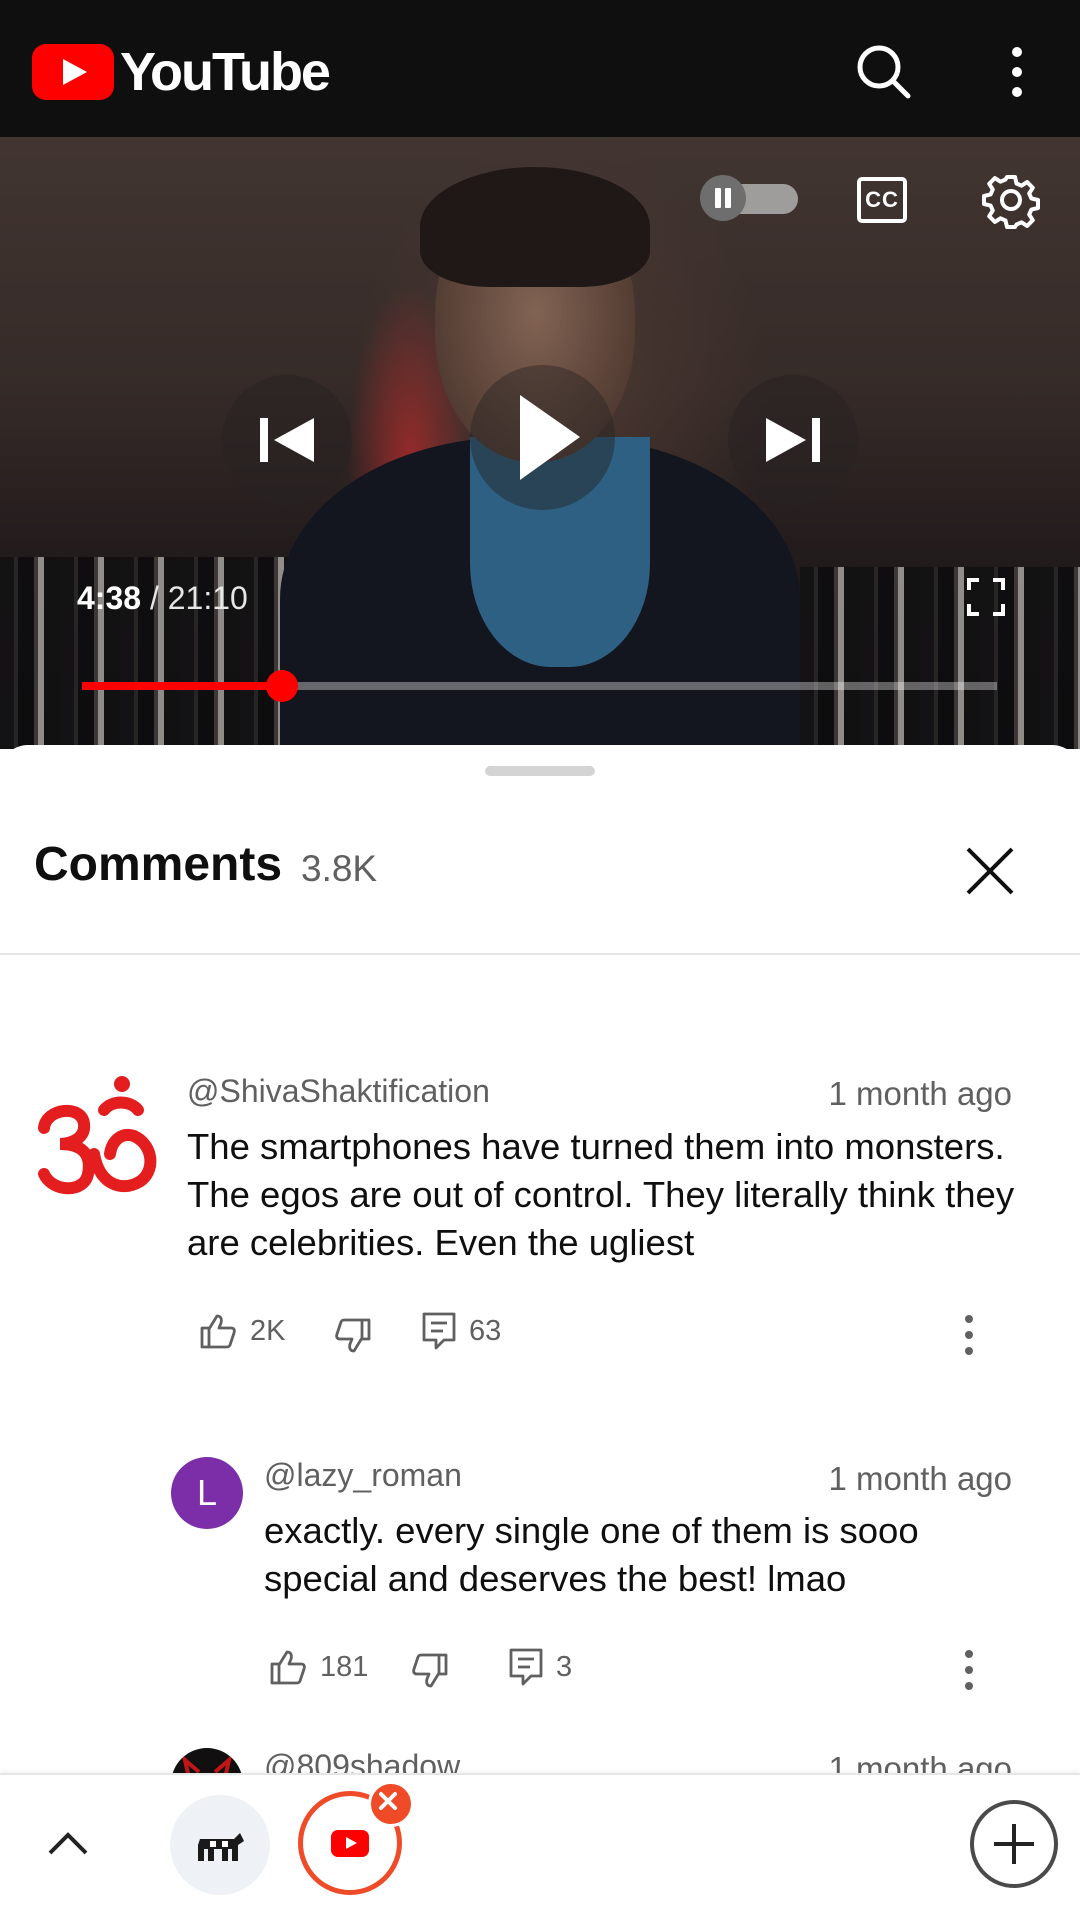 The image size is (1080, 1913). What do you see at coordinates (338, 1091) in the screenshot?
I see `comment-author: @ShivaShaktification` at bounding box center [338, 1091].